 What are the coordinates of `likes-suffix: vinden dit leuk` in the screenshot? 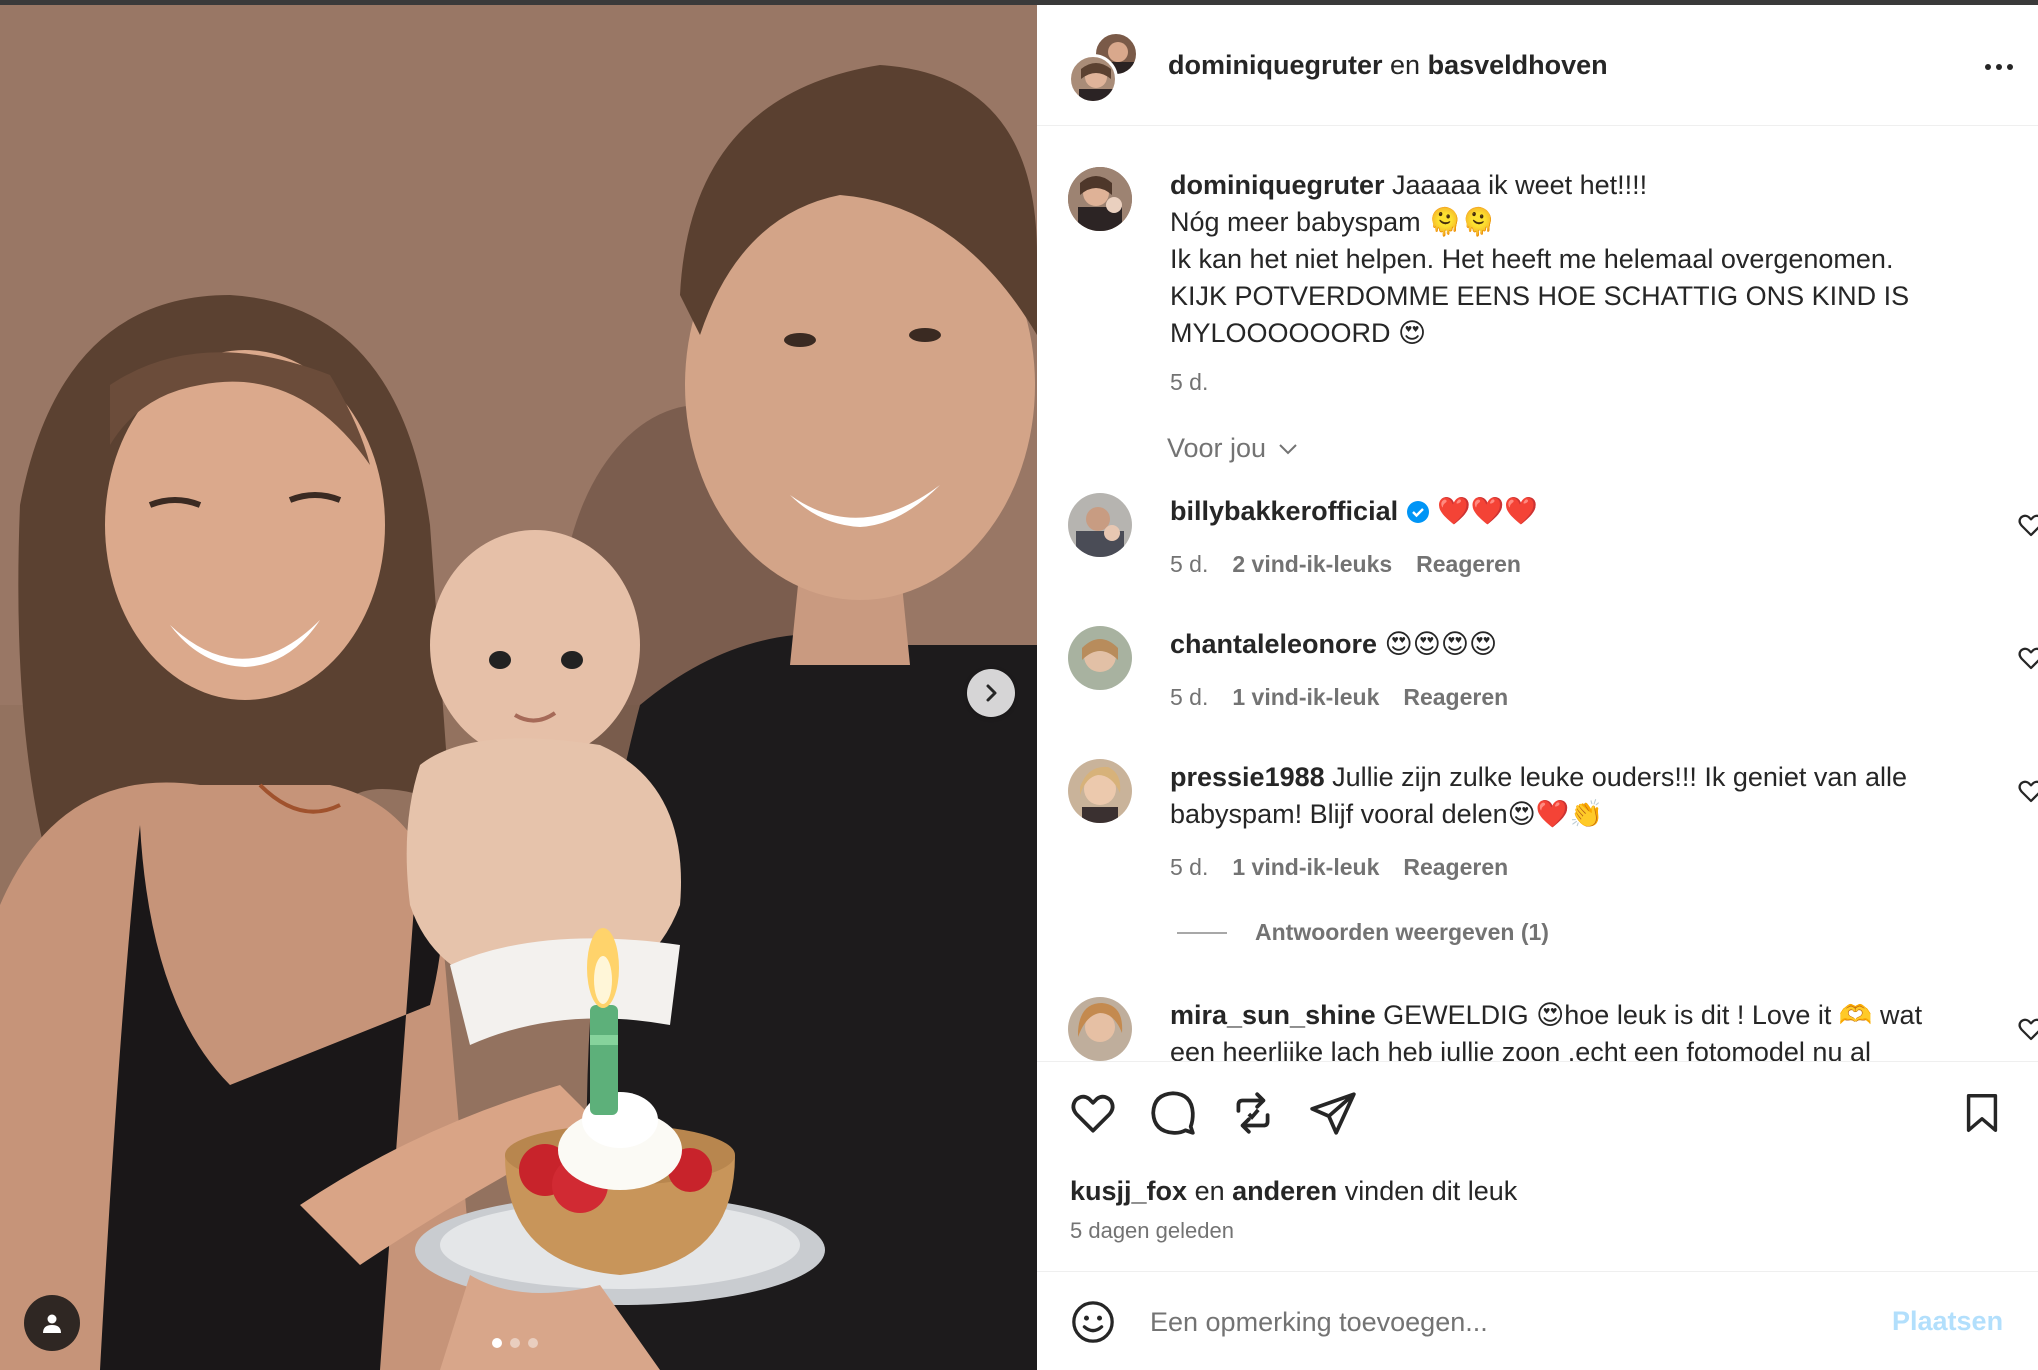 It's located at (1431, 1191).